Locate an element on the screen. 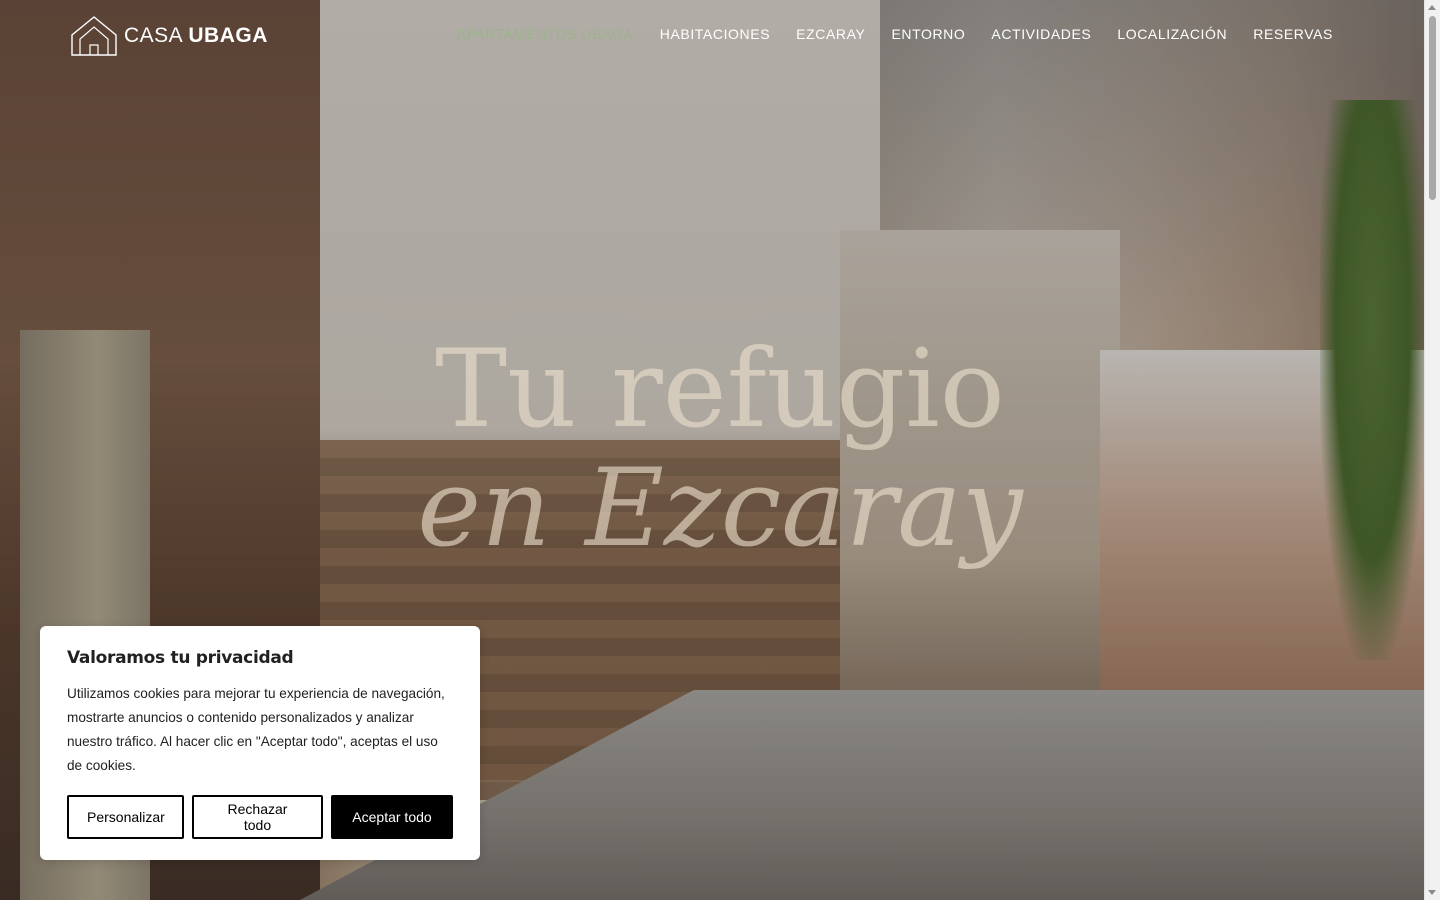  hero-headline-line1: Tu refugio is located at coordinates (720, 389).